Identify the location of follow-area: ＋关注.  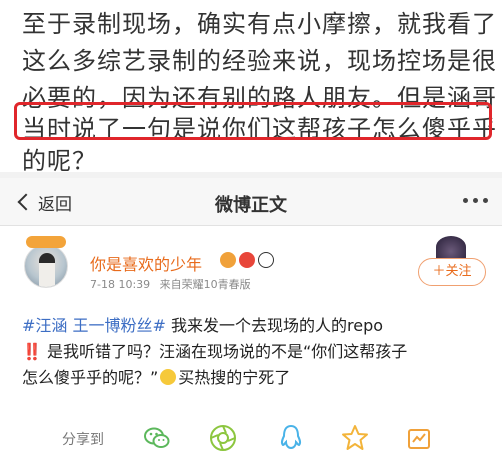
(453, 263).